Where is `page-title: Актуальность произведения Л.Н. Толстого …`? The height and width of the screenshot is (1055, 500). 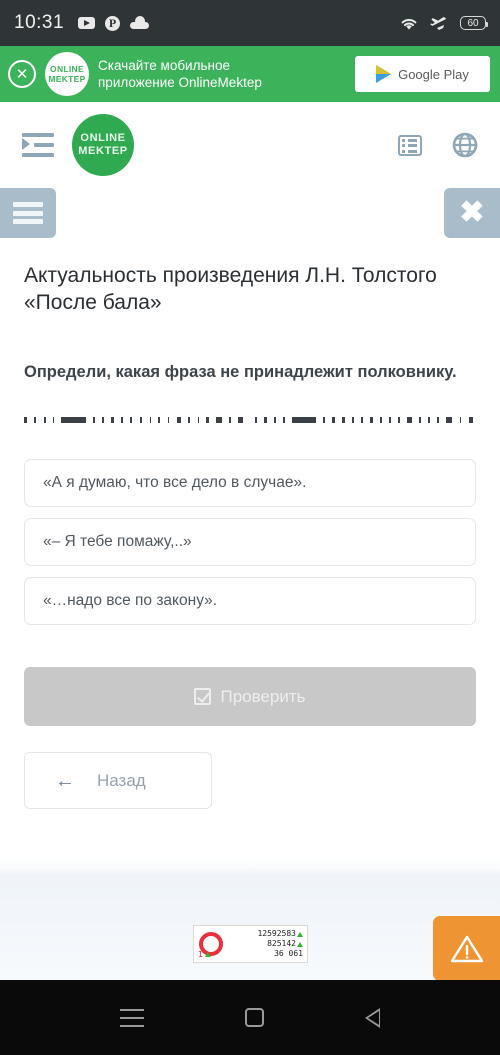 page-title: Актуальность произведения Л.Н. Толстого … is located at coordinates (230, 289).